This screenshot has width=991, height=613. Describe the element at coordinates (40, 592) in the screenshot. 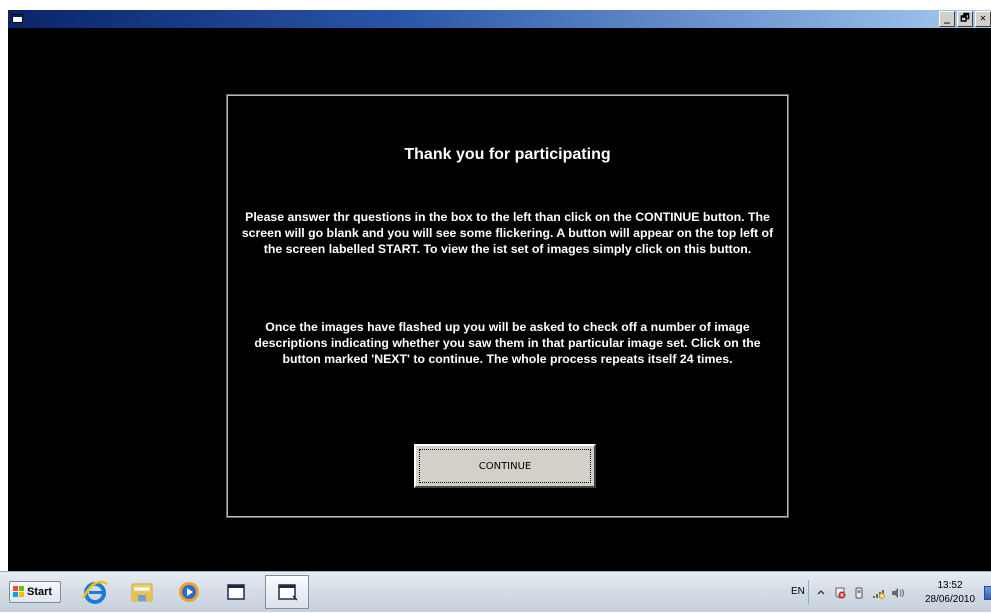

I see `start-label: Start` at that location.